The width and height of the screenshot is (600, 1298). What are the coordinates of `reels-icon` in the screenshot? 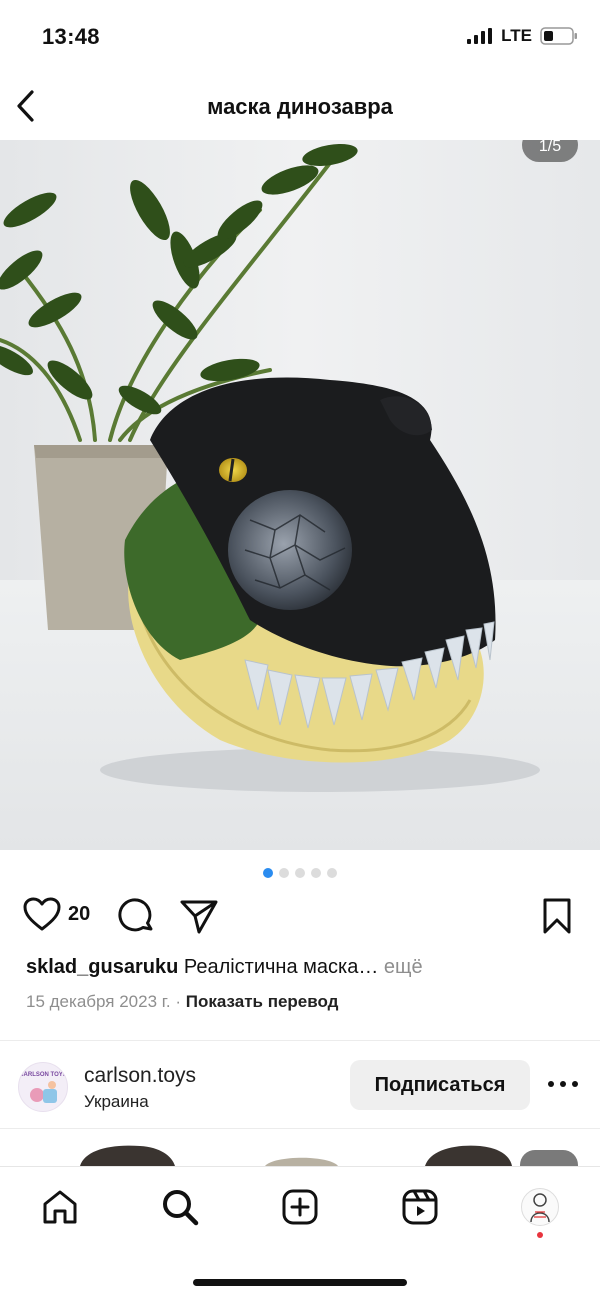 It's located at (420, 1207).